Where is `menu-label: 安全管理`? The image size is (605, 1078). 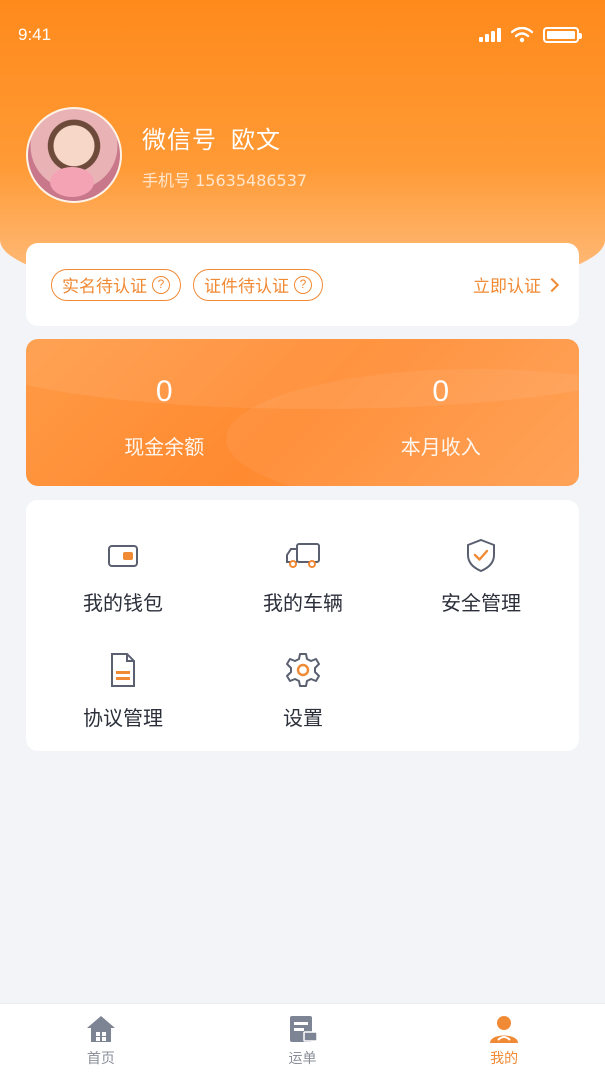
menu-label: 安全管理 is located at coordinates (481, 603).